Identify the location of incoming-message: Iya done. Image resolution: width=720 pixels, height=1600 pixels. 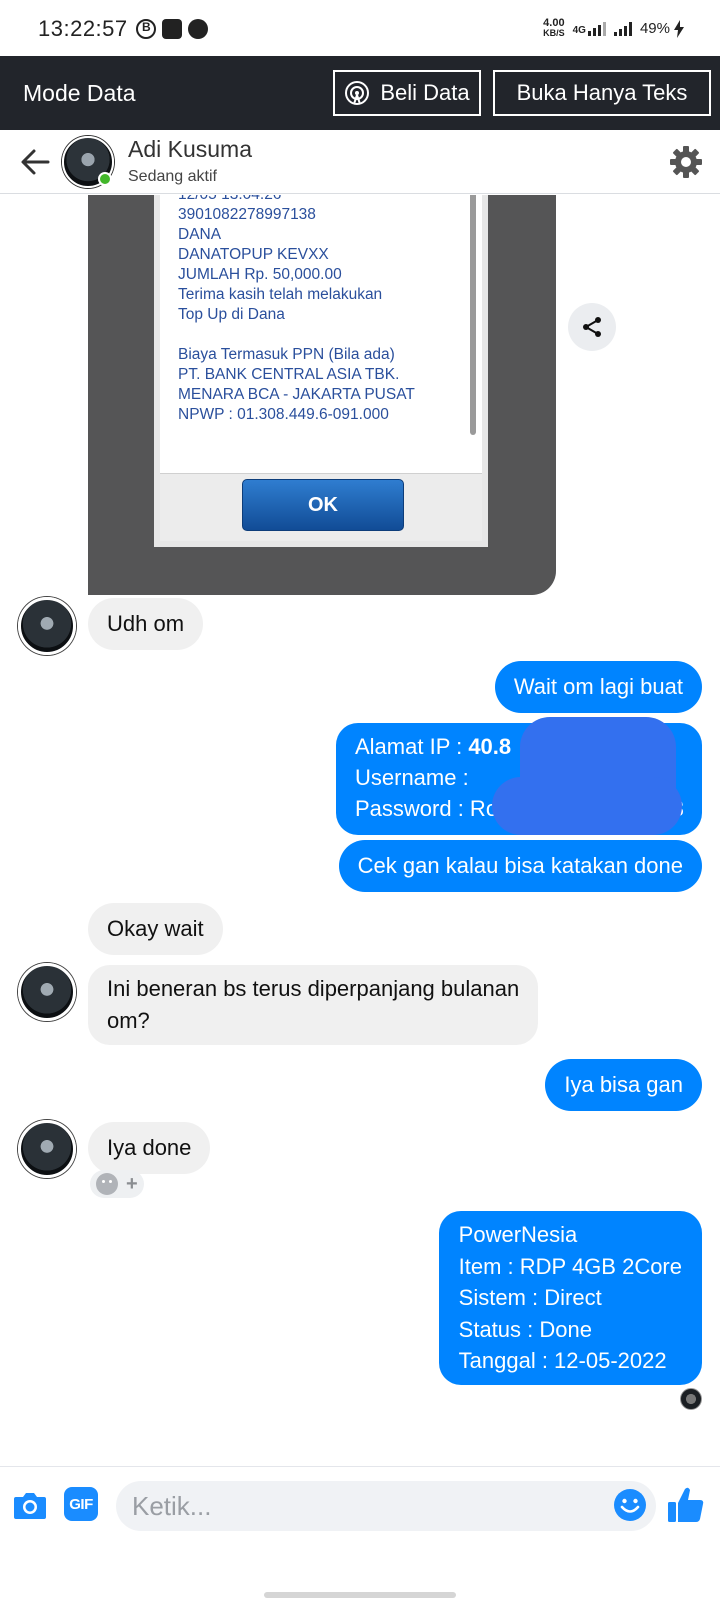
(149, 1148).